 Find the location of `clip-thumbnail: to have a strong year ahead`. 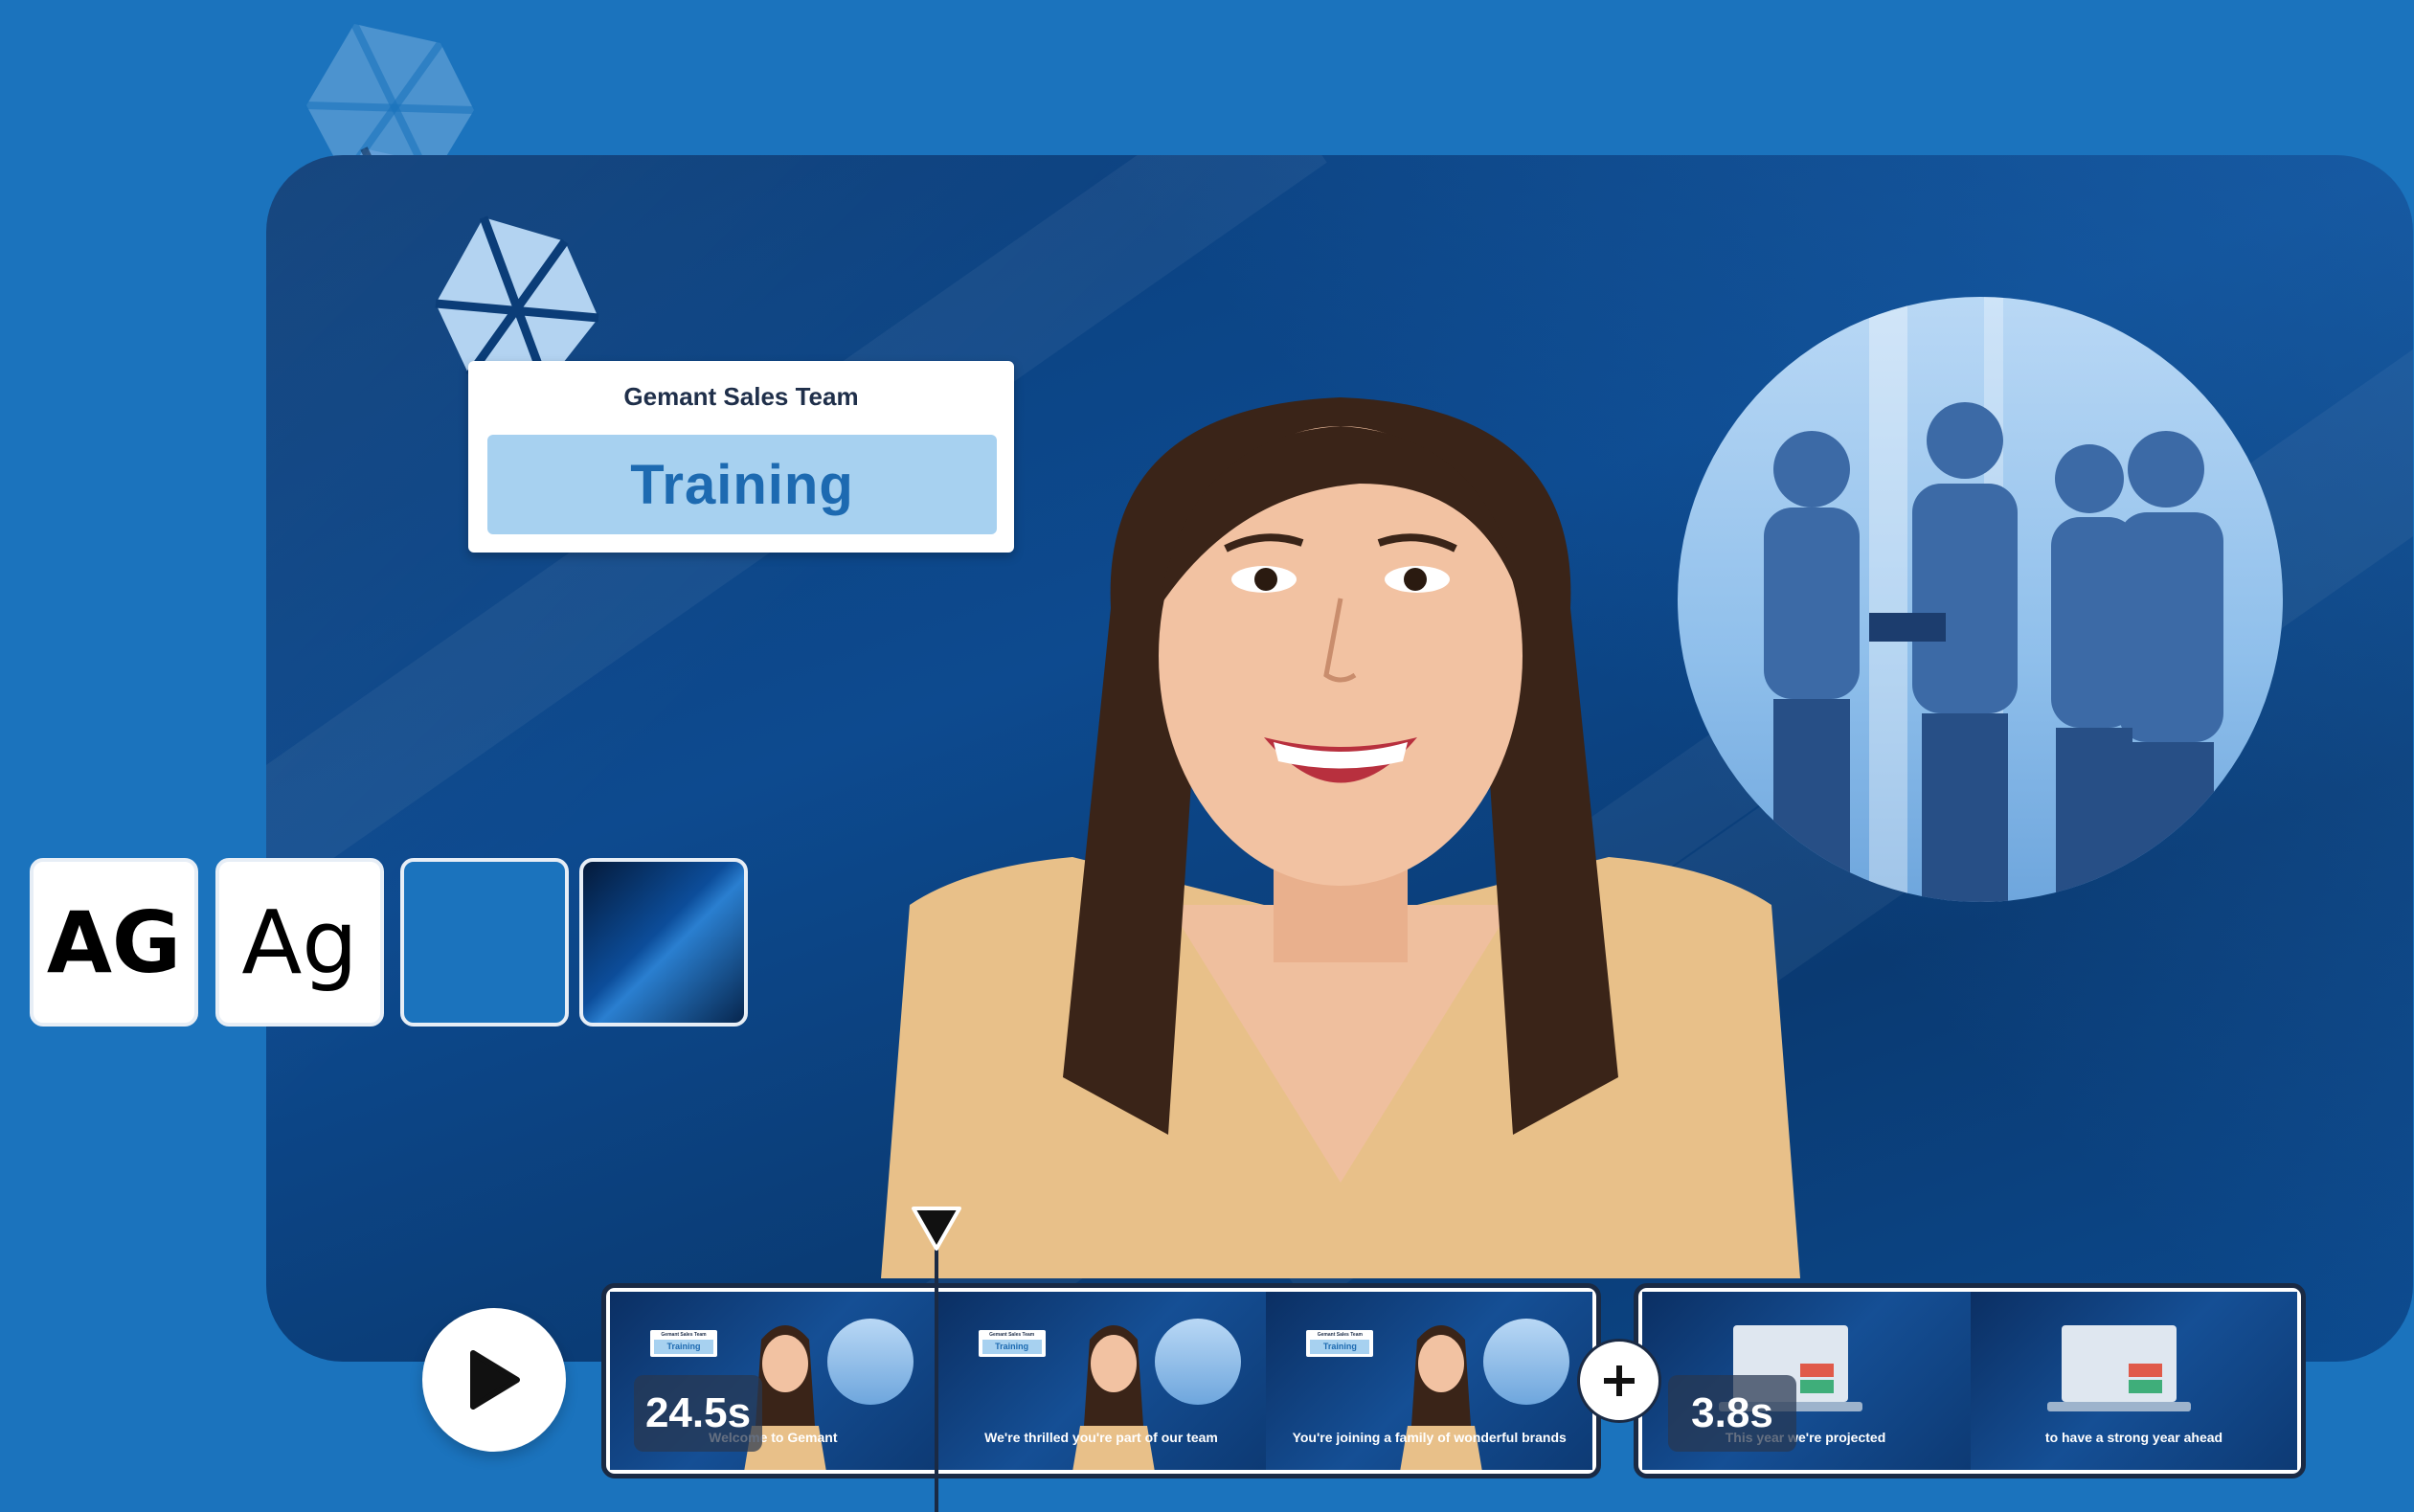

clip-thumbnail: to have a strong year ahead is located at coordinates (2133, 1381).